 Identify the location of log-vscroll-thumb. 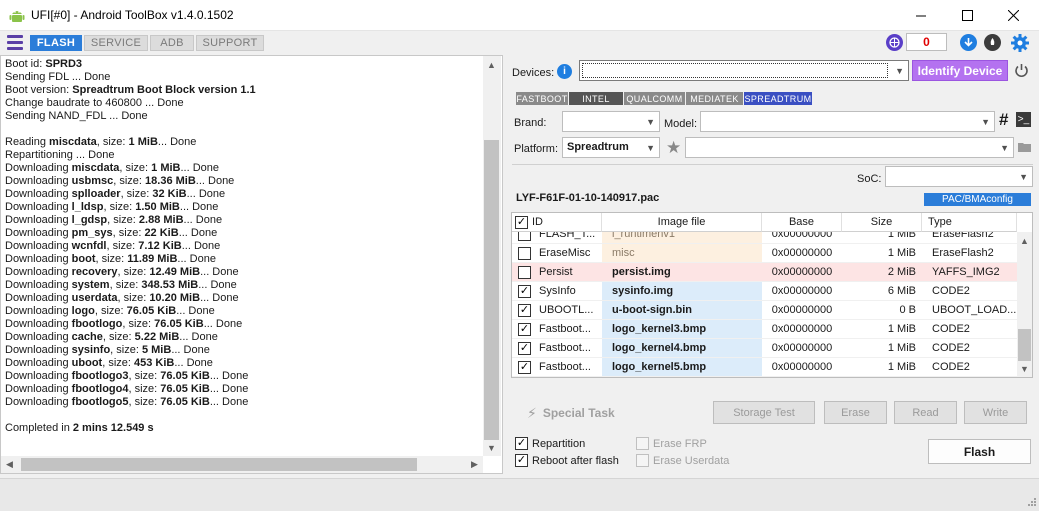
(491, 290).